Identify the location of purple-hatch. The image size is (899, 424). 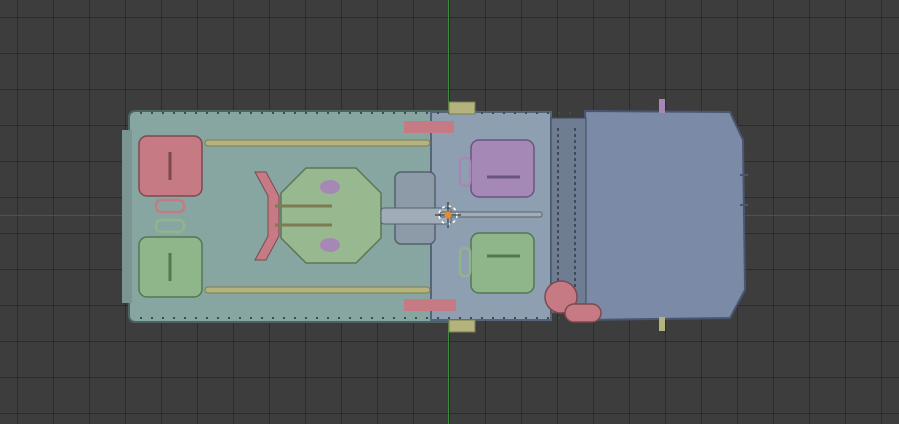
(502, 168).